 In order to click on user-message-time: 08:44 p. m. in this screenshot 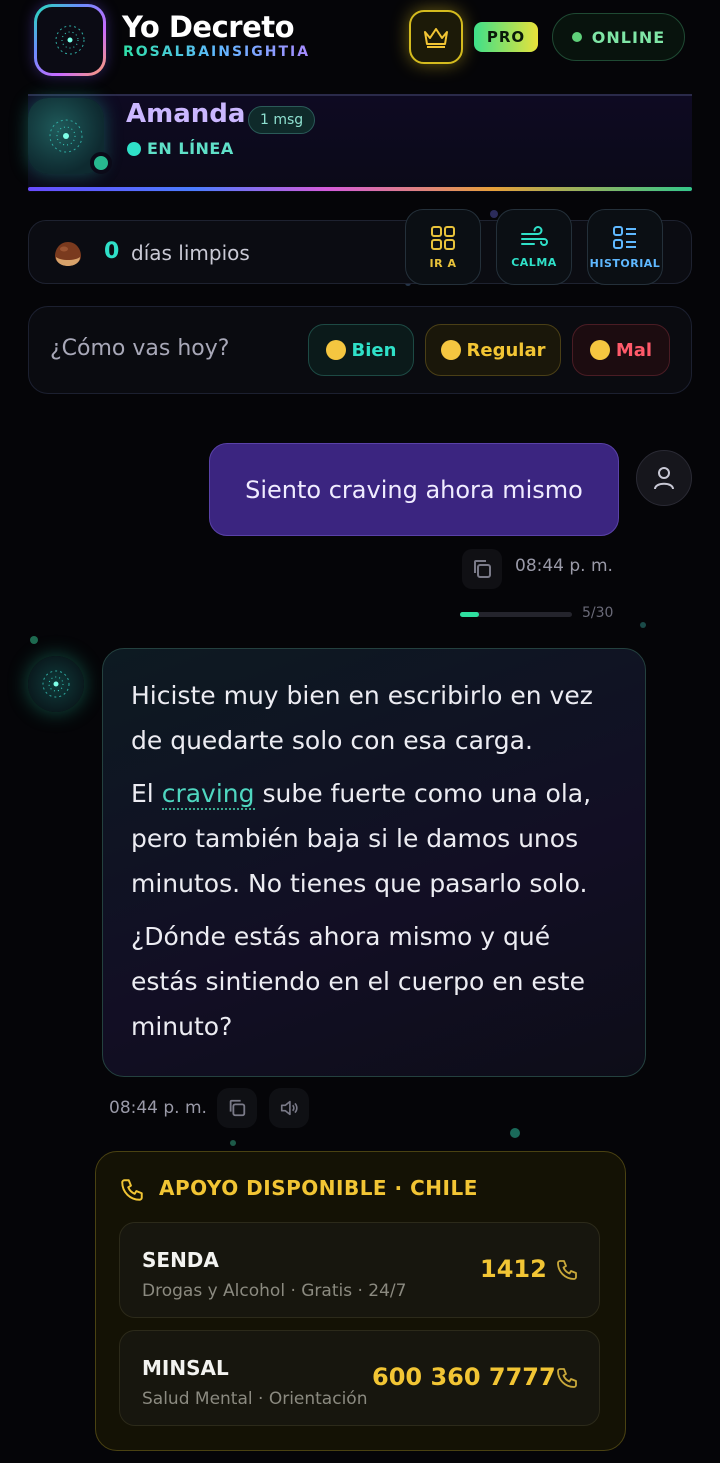, I will do `click(564, 566)`.